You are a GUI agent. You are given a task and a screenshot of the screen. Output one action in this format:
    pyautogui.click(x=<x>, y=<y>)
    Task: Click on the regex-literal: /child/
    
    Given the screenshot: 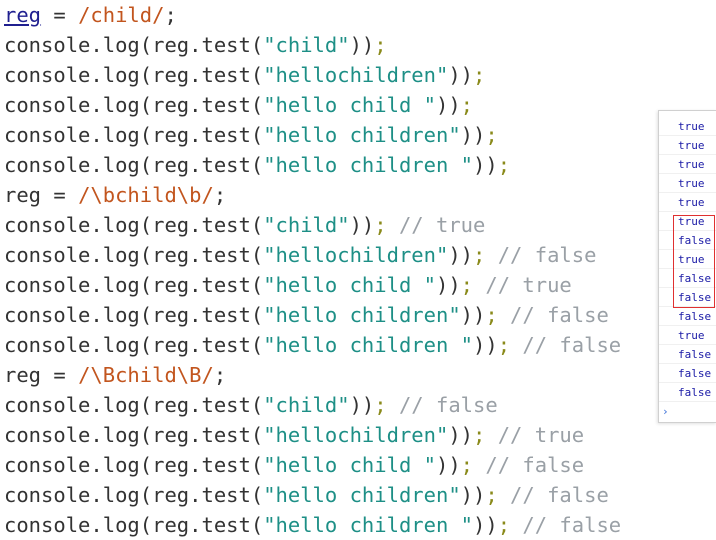 What is the action you would take?
    pyautogui.click(x=121, y=15)
    